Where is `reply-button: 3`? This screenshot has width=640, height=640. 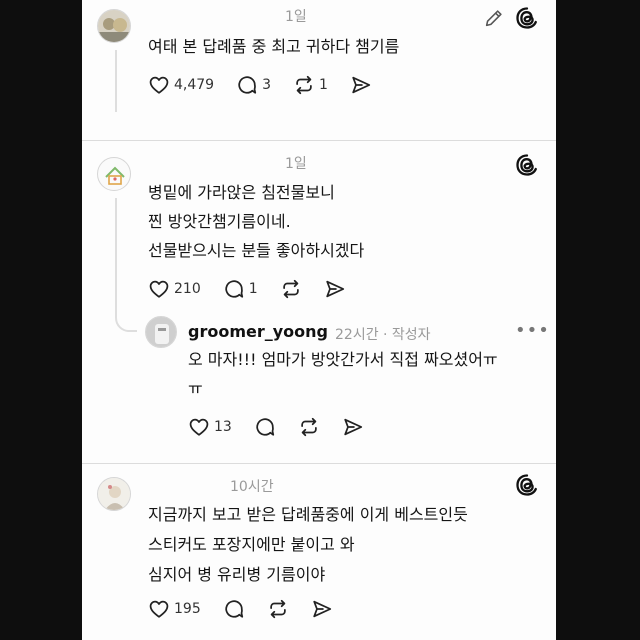
reply-button: 3 is located at coordinates (253, 85).